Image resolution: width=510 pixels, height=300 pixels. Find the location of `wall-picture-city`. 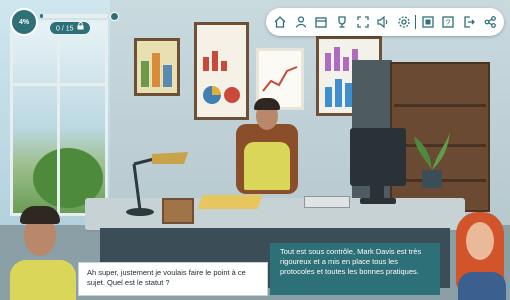

wall-picture-city is located at coordinates (157, 67).